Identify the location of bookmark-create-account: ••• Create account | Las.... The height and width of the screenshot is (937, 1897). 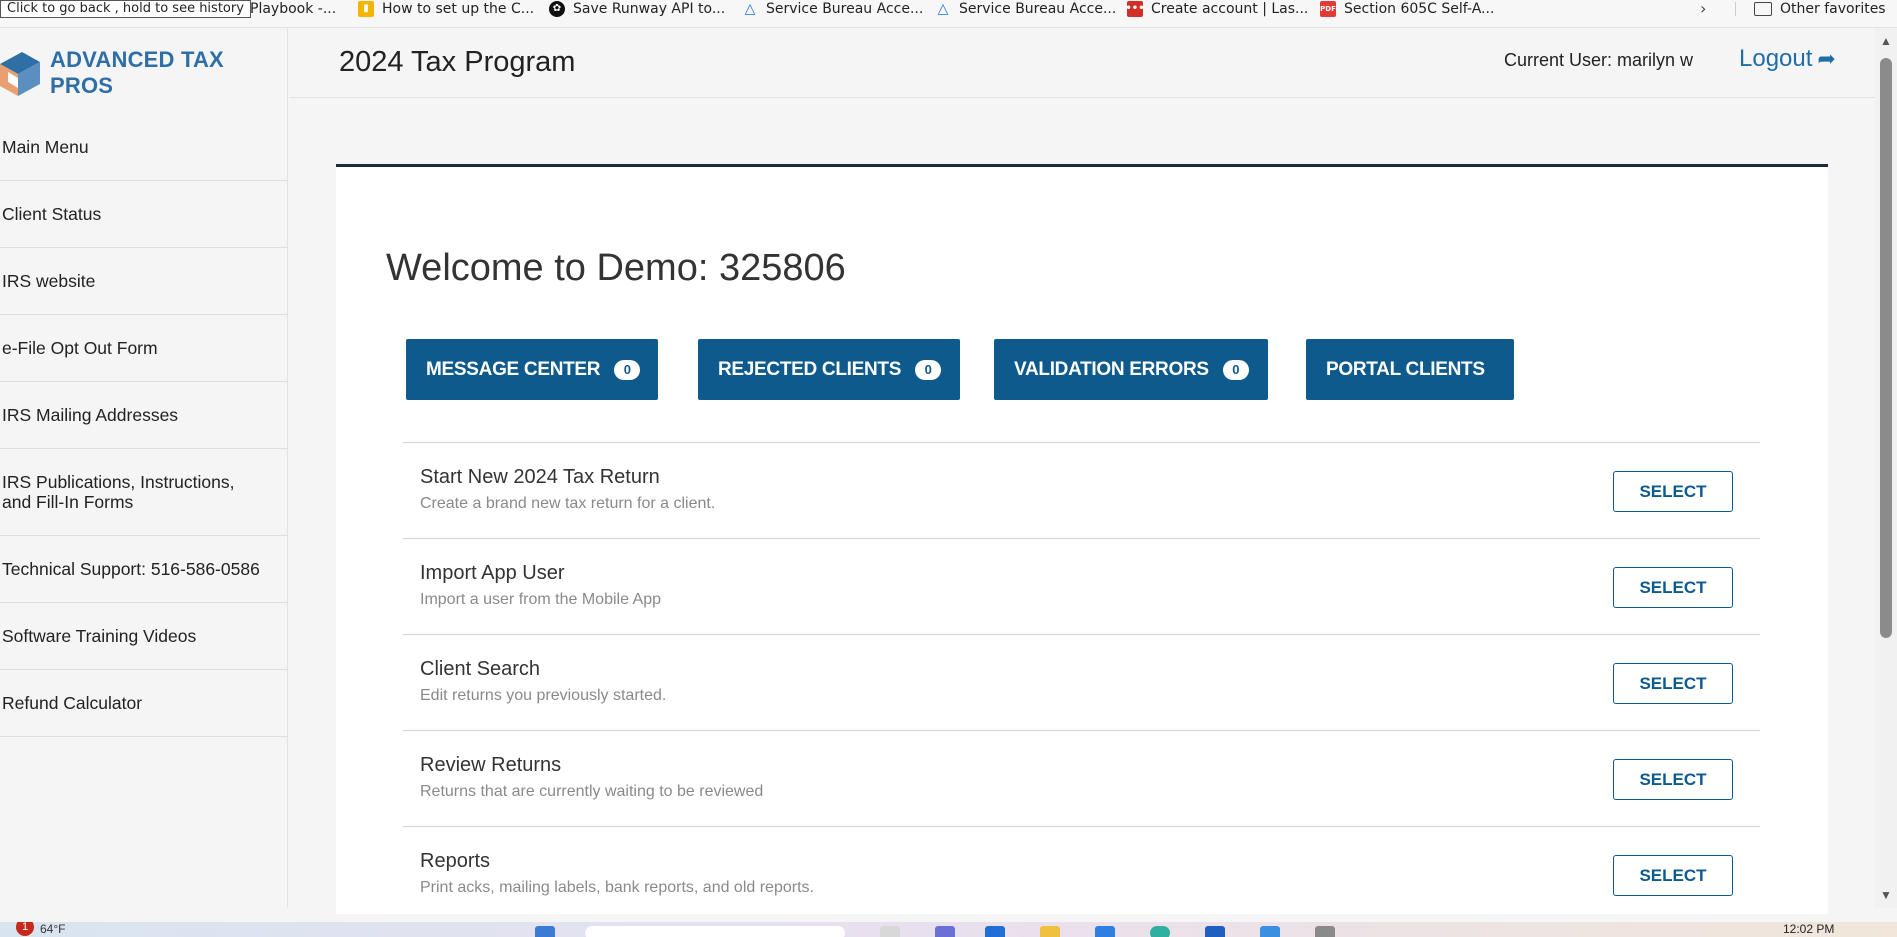
(1217, 9).